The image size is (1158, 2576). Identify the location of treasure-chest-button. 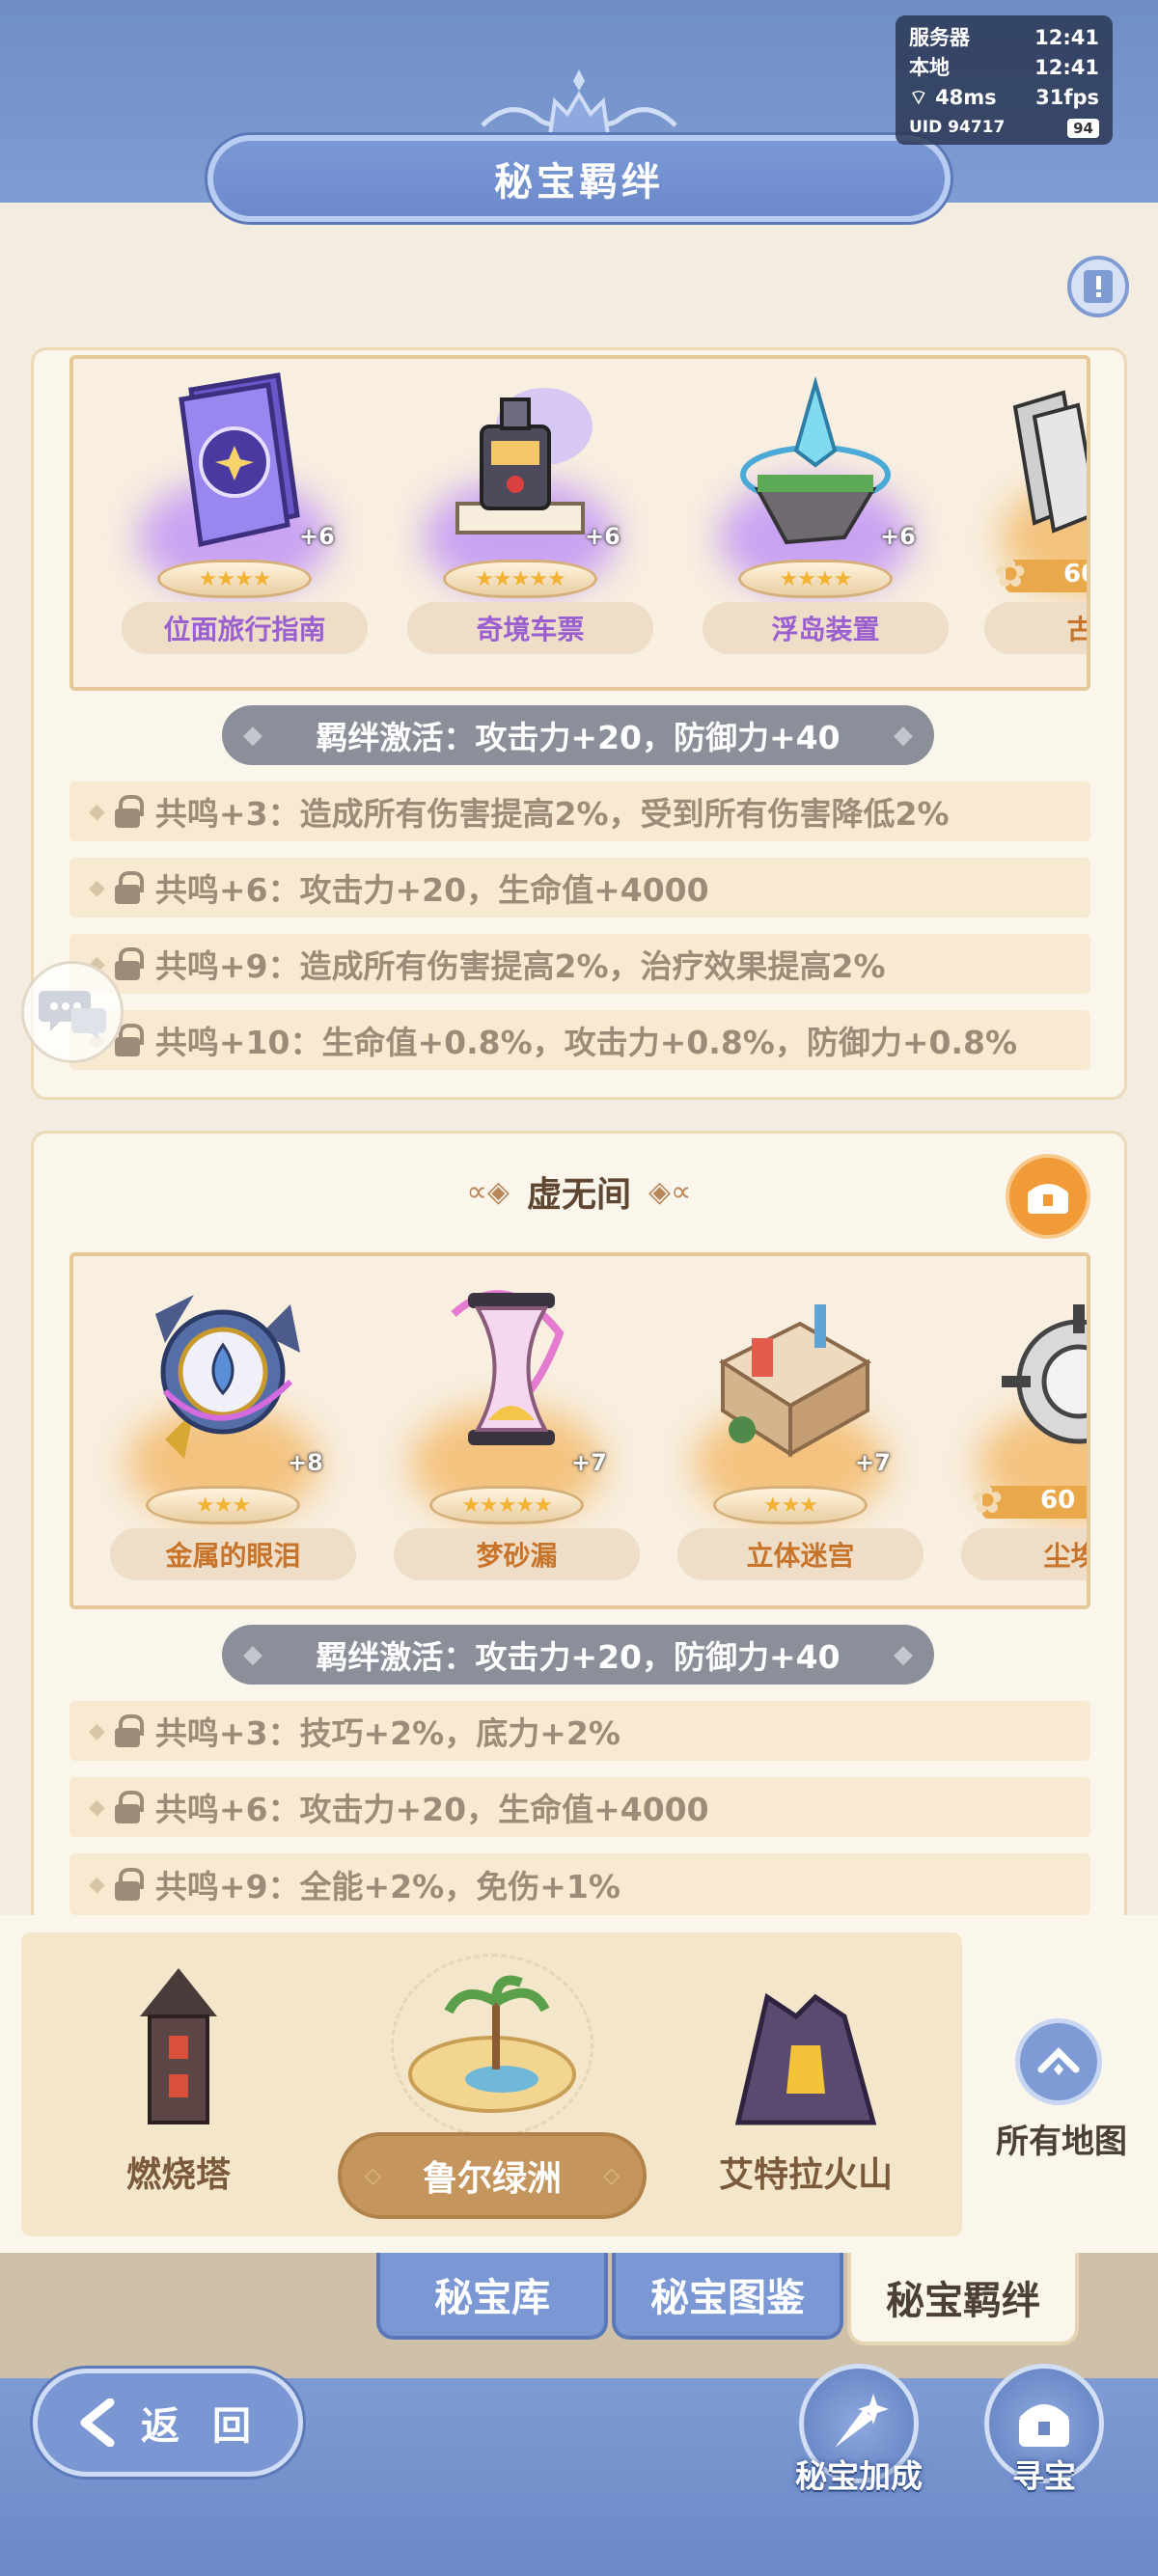
(1048, 1197).